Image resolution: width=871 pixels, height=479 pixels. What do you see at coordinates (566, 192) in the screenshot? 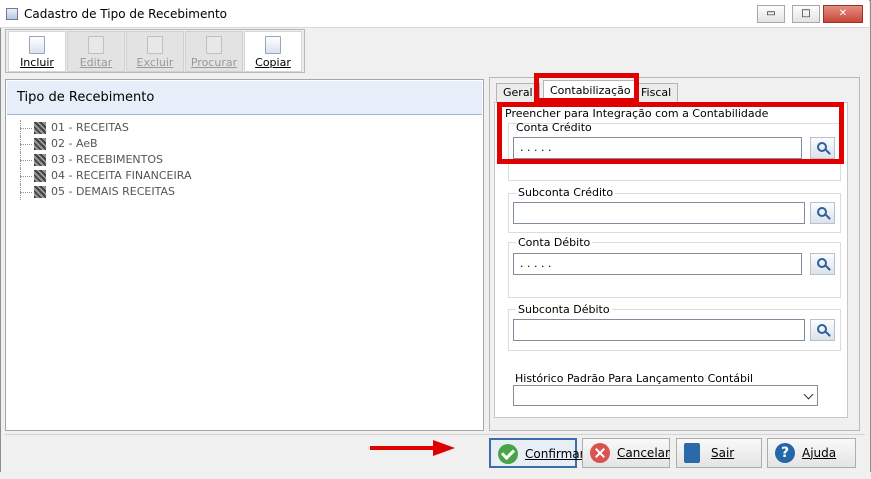
I see `subconta-credito-label: Subconta Crédito` at bounding box center [566, 192].